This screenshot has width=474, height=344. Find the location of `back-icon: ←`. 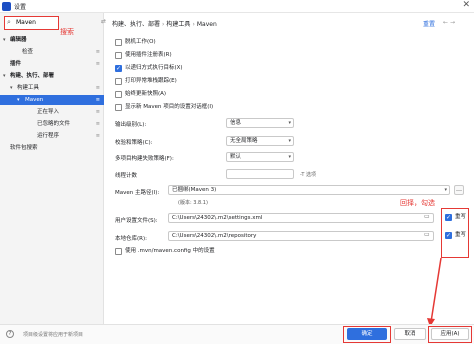

back-icon: ← is located at coordinates (445, 22).